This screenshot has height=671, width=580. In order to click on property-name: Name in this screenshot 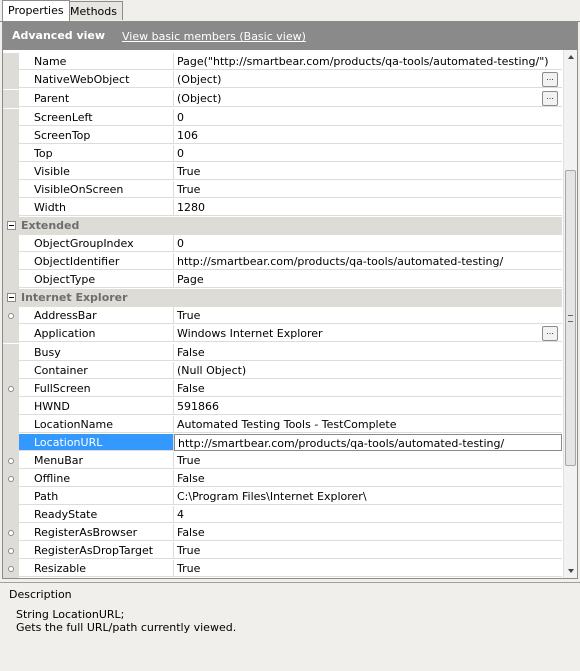, I will do `click(96, 61)`.